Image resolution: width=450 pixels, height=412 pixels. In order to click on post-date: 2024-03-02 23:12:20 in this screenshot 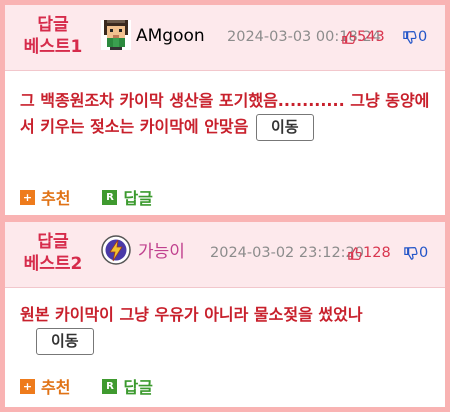, I will do `click(287, 253)`.